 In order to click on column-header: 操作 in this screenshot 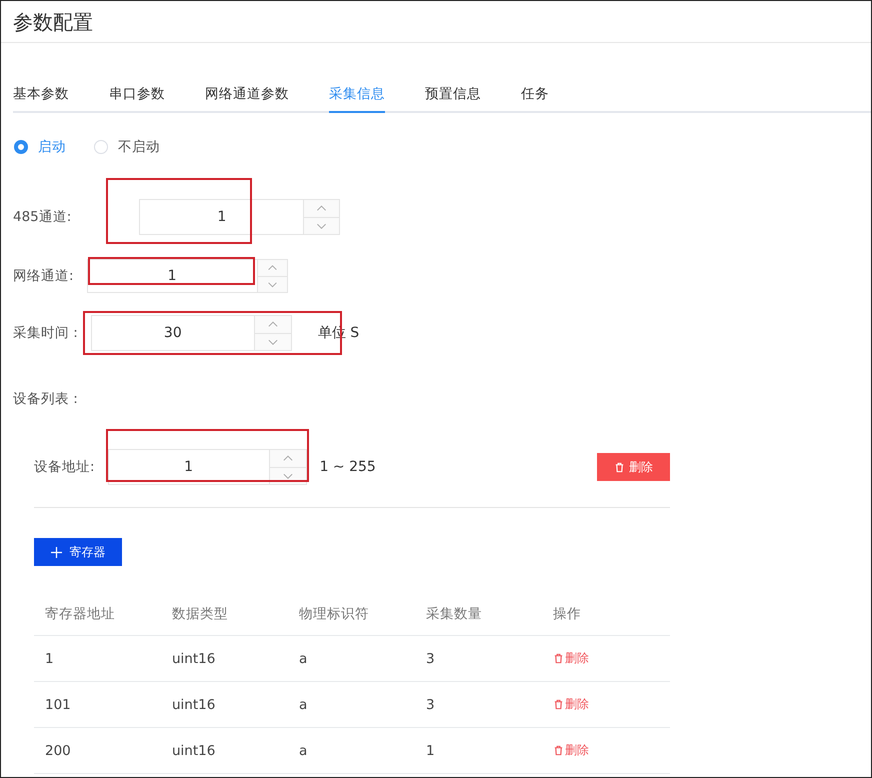, I will do `click(567, 613)`.